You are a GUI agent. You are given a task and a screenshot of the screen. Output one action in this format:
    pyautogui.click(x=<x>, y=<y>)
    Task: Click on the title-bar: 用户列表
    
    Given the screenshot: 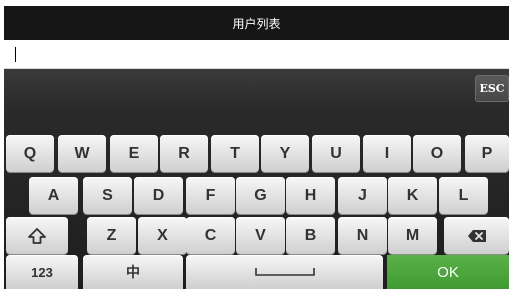 What is the action you would take?
    pyautogui.click(x=256, y=23)
    